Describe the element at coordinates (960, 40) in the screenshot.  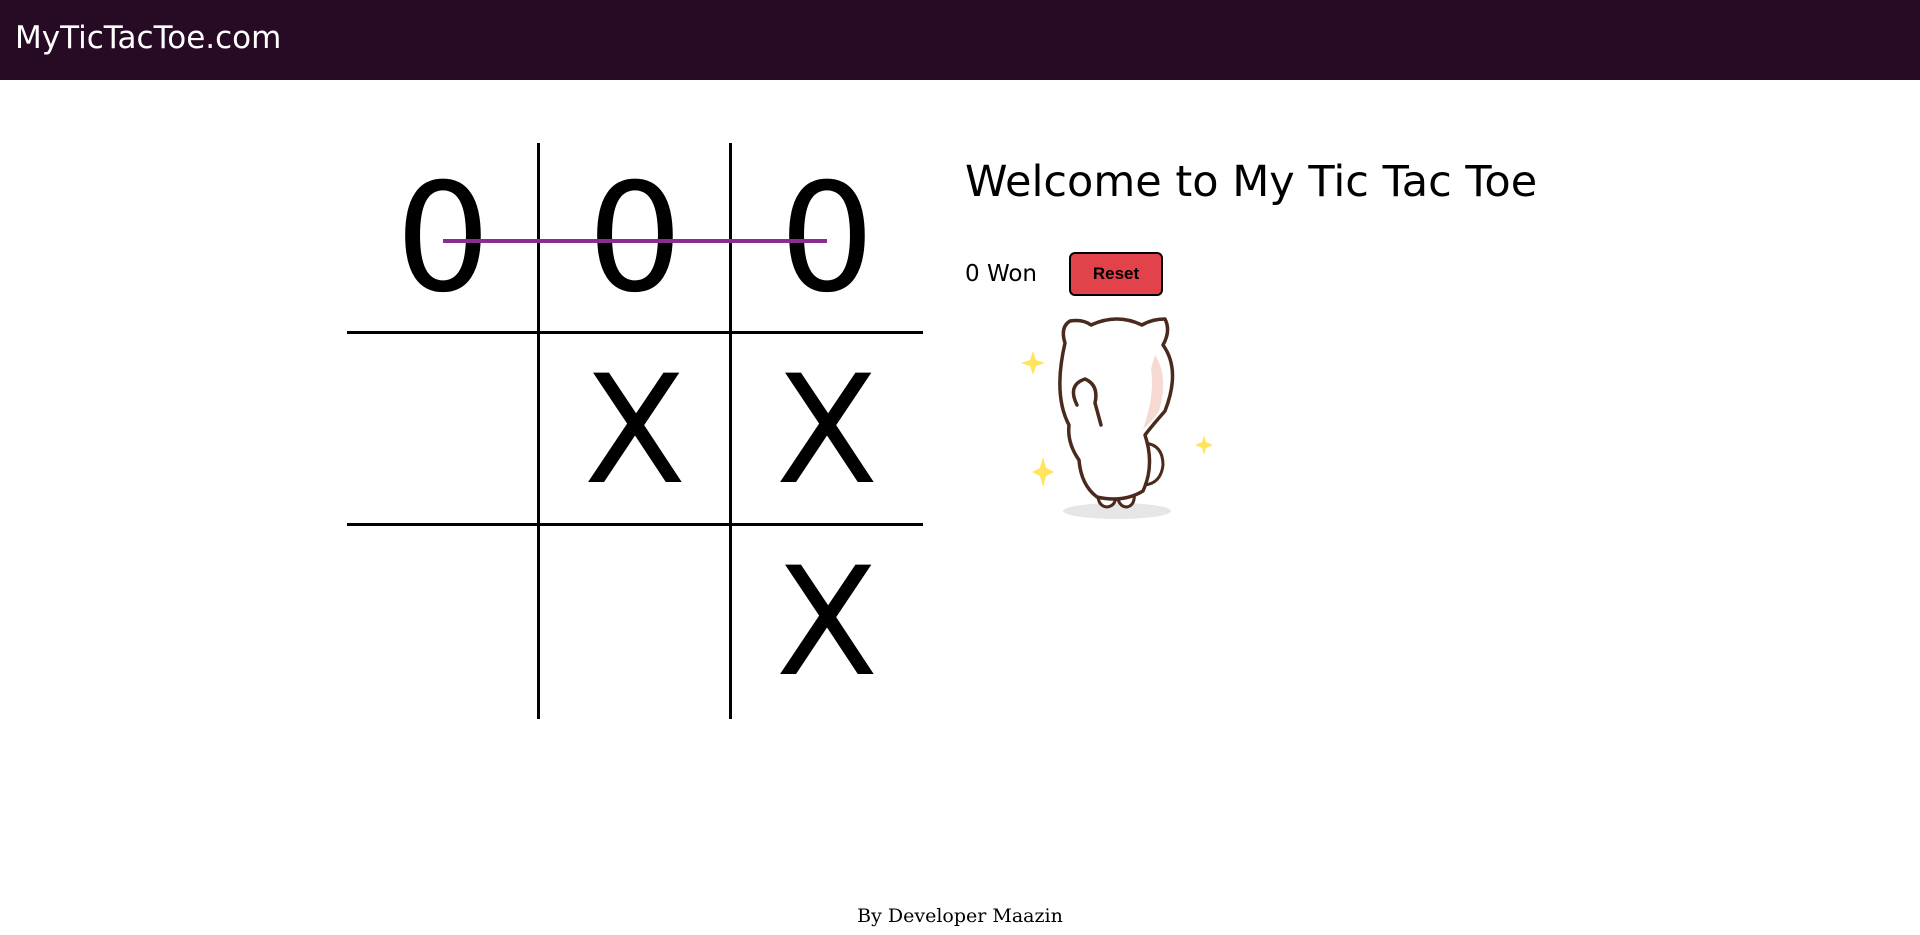
I see `navbar: MyTicTacToe.com` at that location.